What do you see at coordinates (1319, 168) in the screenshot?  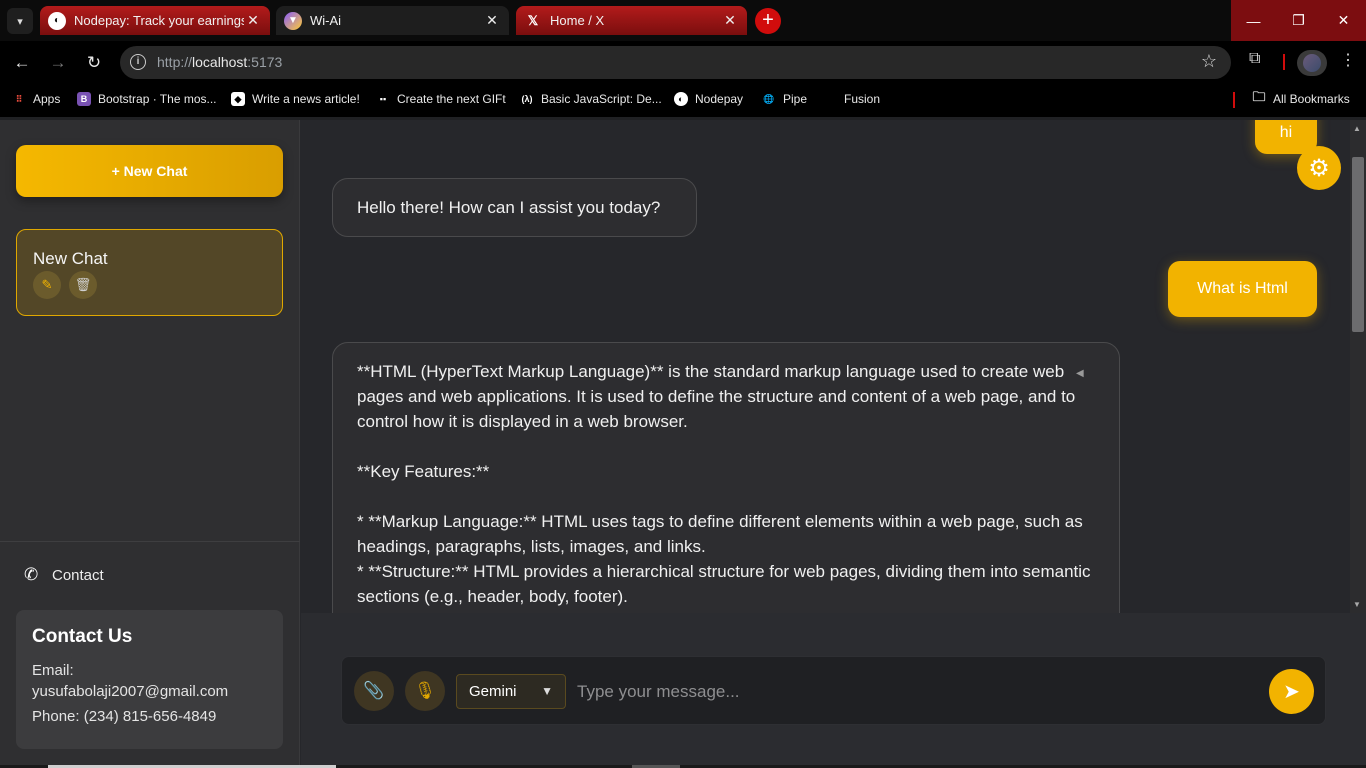 I see `settings-gear-icon: ⚙` at bounding box center [1319, 168].